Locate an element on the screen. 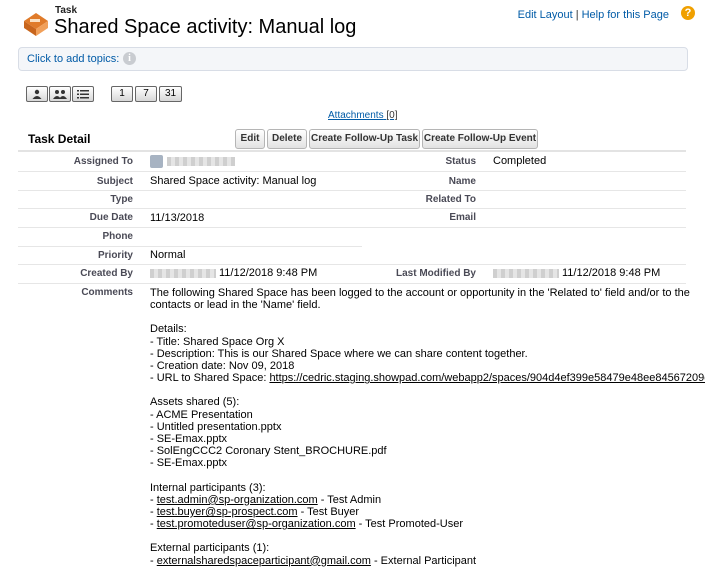  email-label: Email is located at coordinates (462, 217).